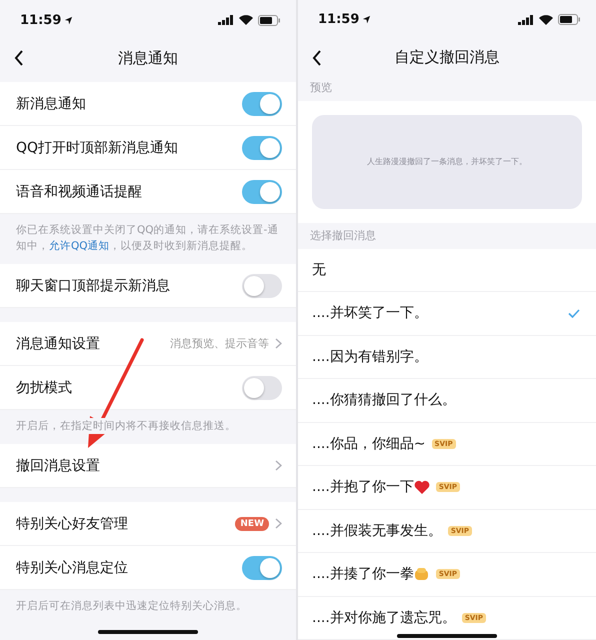  I want to click on row-label: 聊天窗口顶部提示新消息, so click(93, 285).